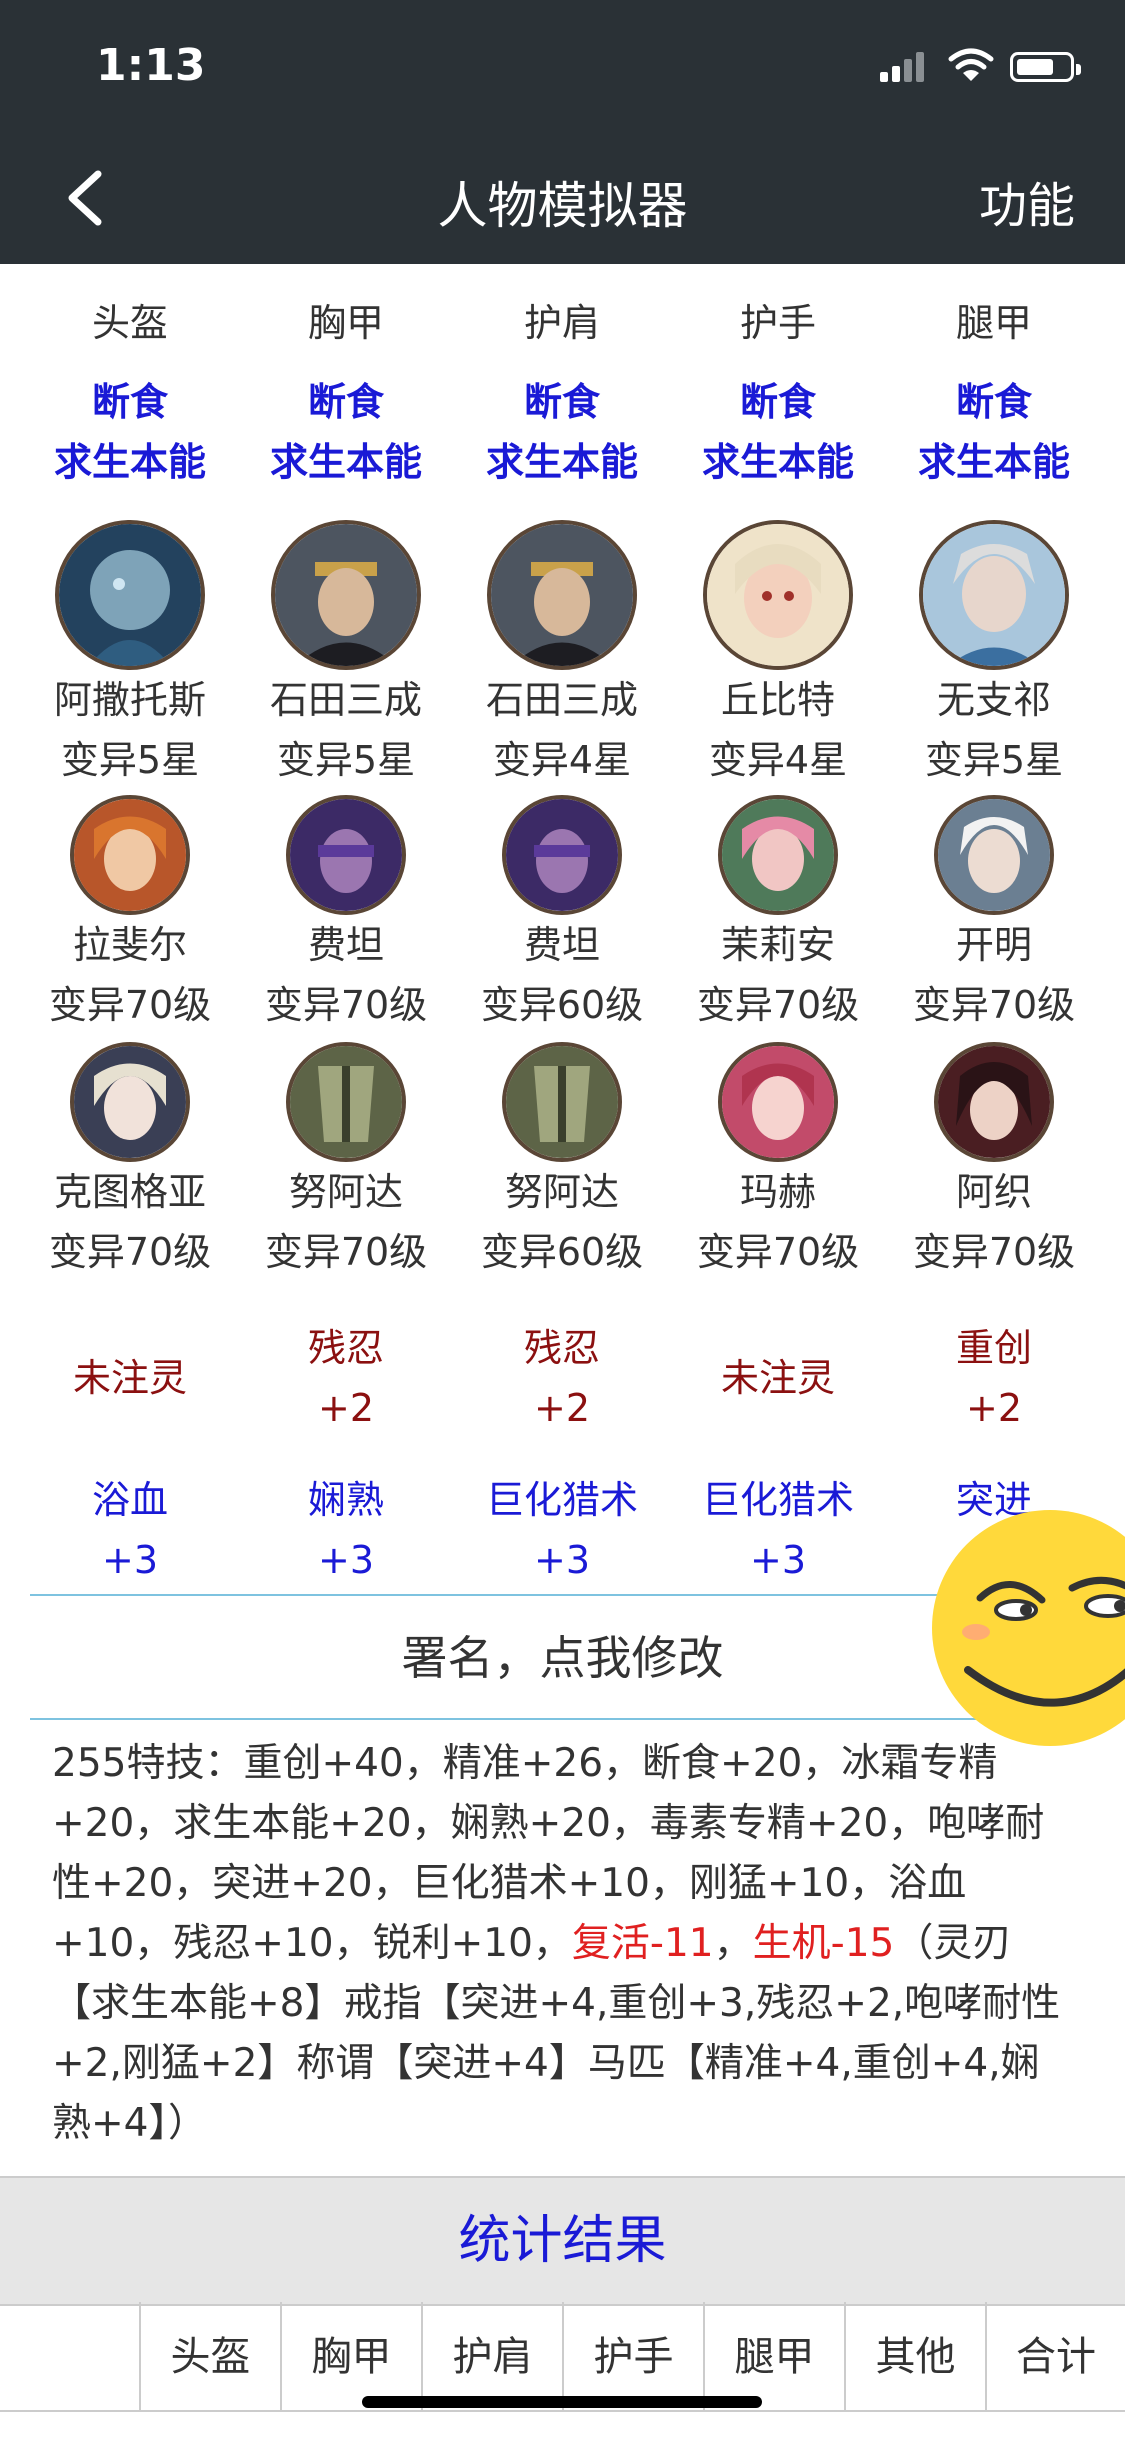 This screenshot has height=2442, width=1125. I want to click on slot-label: 腿甲, so click(993, 323).